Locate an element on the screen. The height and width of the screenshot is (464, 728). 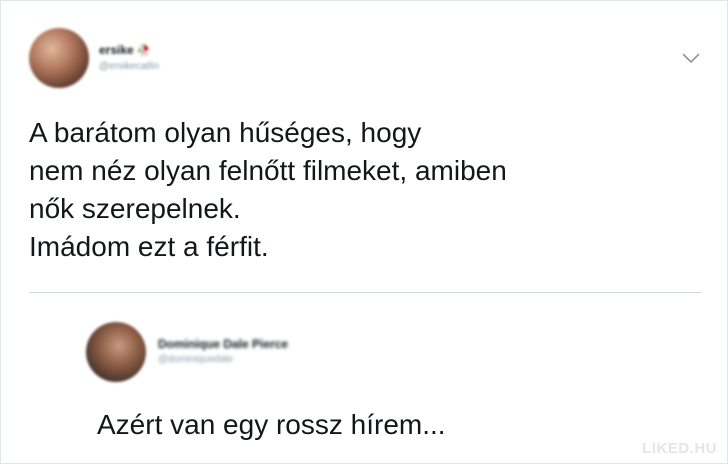
reply-author-identity: Dominique Dale Pierce @dominiquedale is located at coordinates (223, 352).